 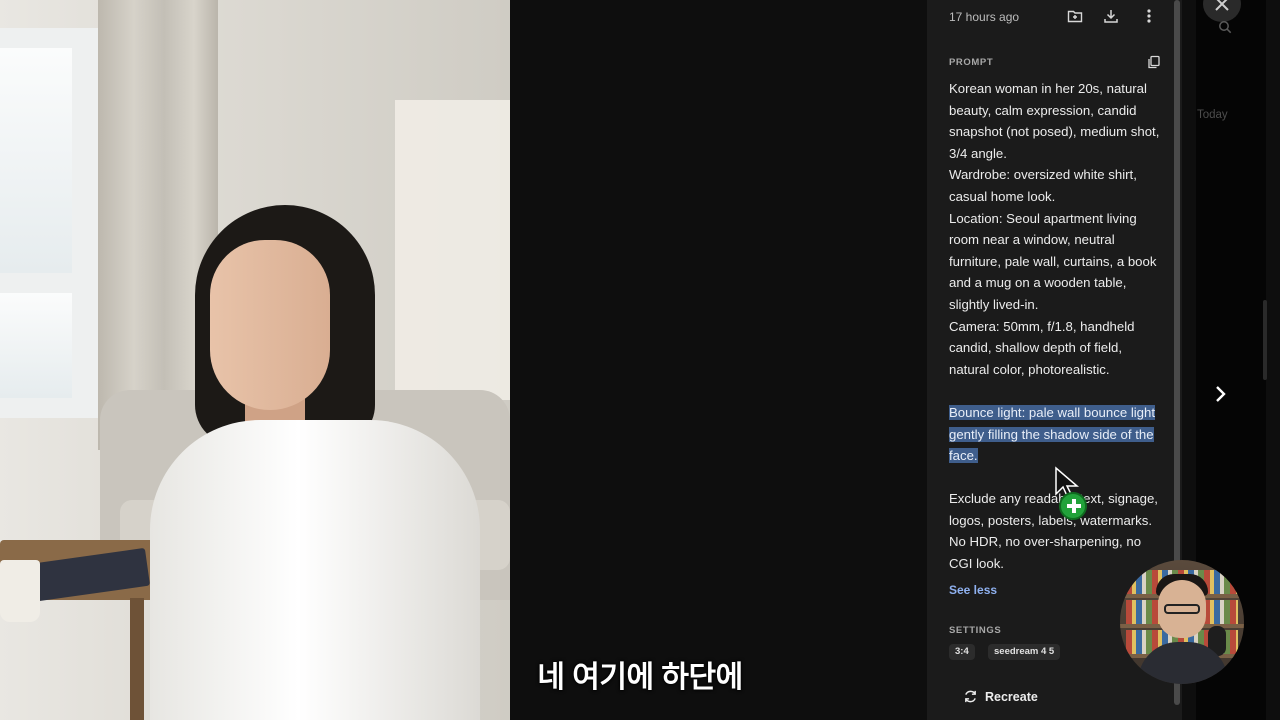 What do you see at coordinates (53, 223) in the screenshot?
I see `window` at bounding box center [53, 223].